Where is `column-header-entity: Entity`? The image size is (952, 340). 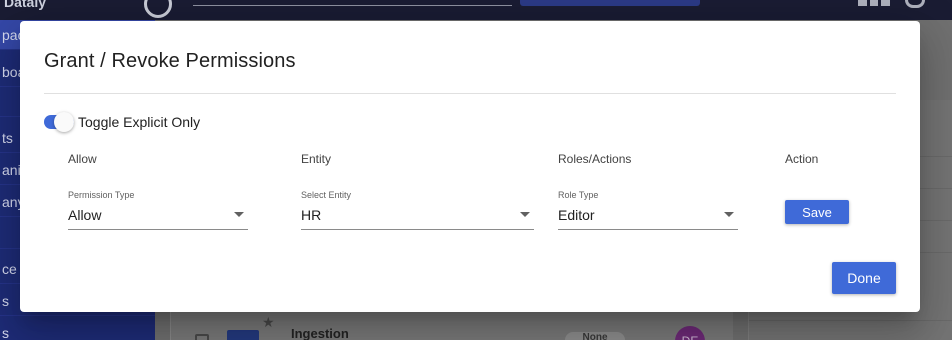
column-header-entity: Entity is located at coordinates (316, 159).